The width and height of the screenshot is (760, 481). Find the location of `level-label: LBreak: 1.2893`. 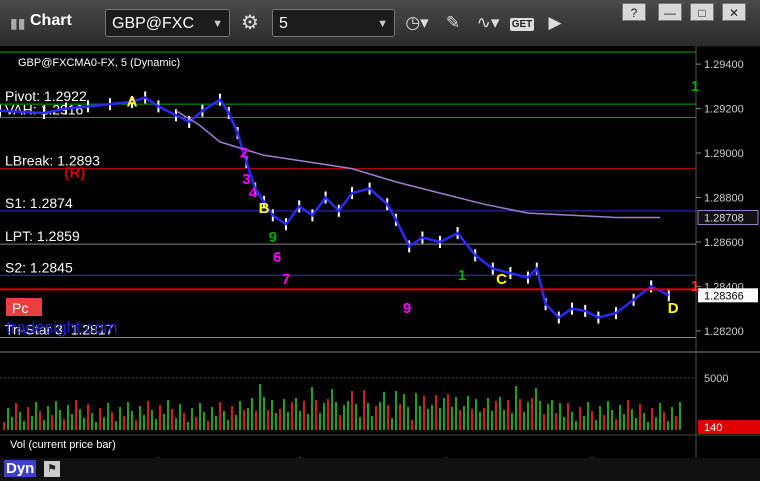

level-label: LBreak: 1.2893 is located at coordinates (52, 161).